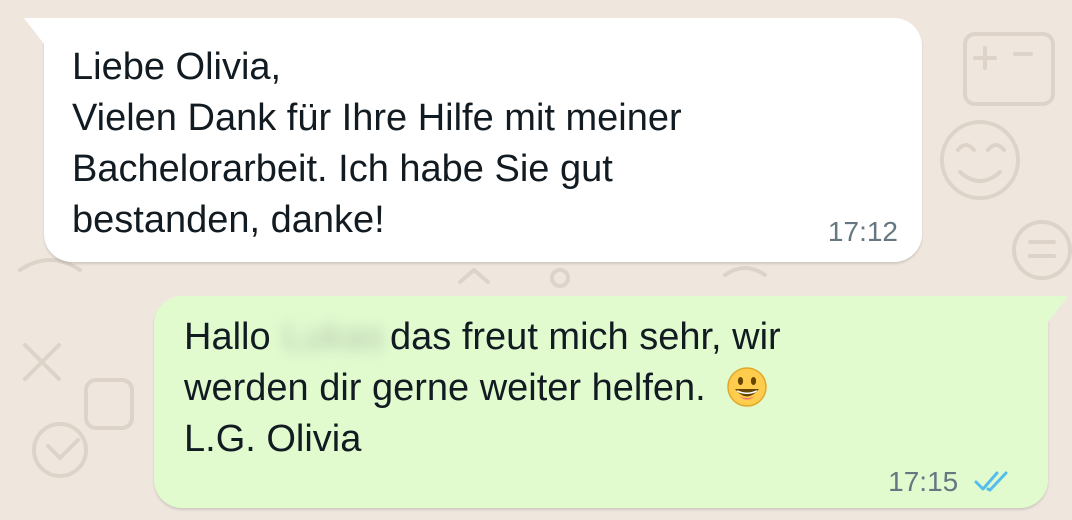  What do you see at coordinates (342, 169) in the screenshot?
I see `incoming-message-line-3: Bachelorarbeit. Ich habe Sie gut` at bounding box center [342, 169].